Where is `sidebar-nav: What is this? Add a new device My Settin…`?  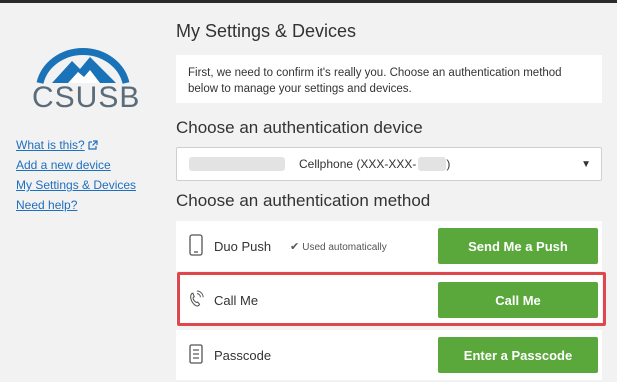 sidebar-nav: What is this? Add a new device My Settin… is located at coordinates (76, 175).